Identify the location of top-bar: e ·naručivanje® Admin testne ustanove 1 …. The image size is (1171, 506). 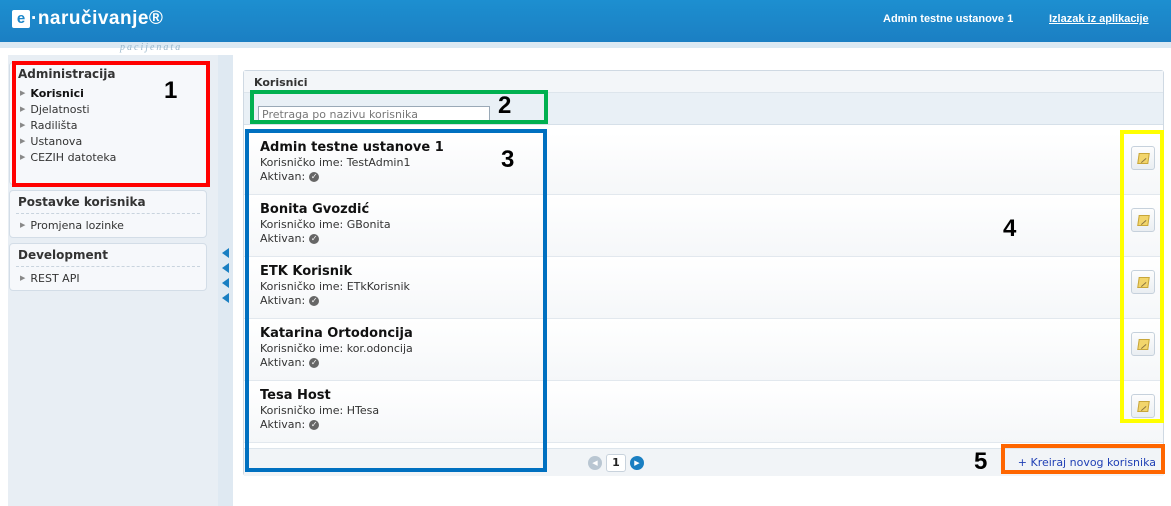
(585, 21).